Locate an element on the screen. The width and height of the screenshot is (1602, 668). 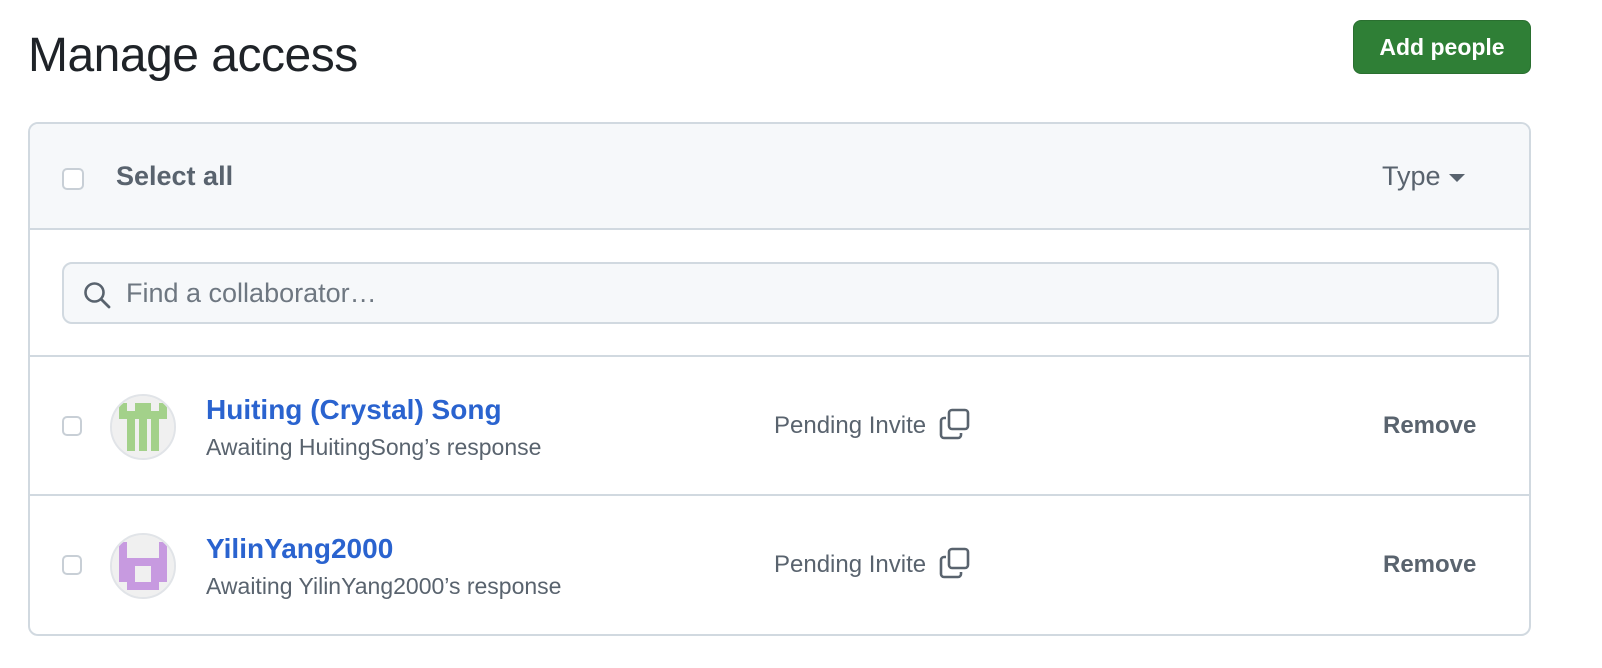
type-filter-dropdown: Type is located at coordinates (1423, 176).